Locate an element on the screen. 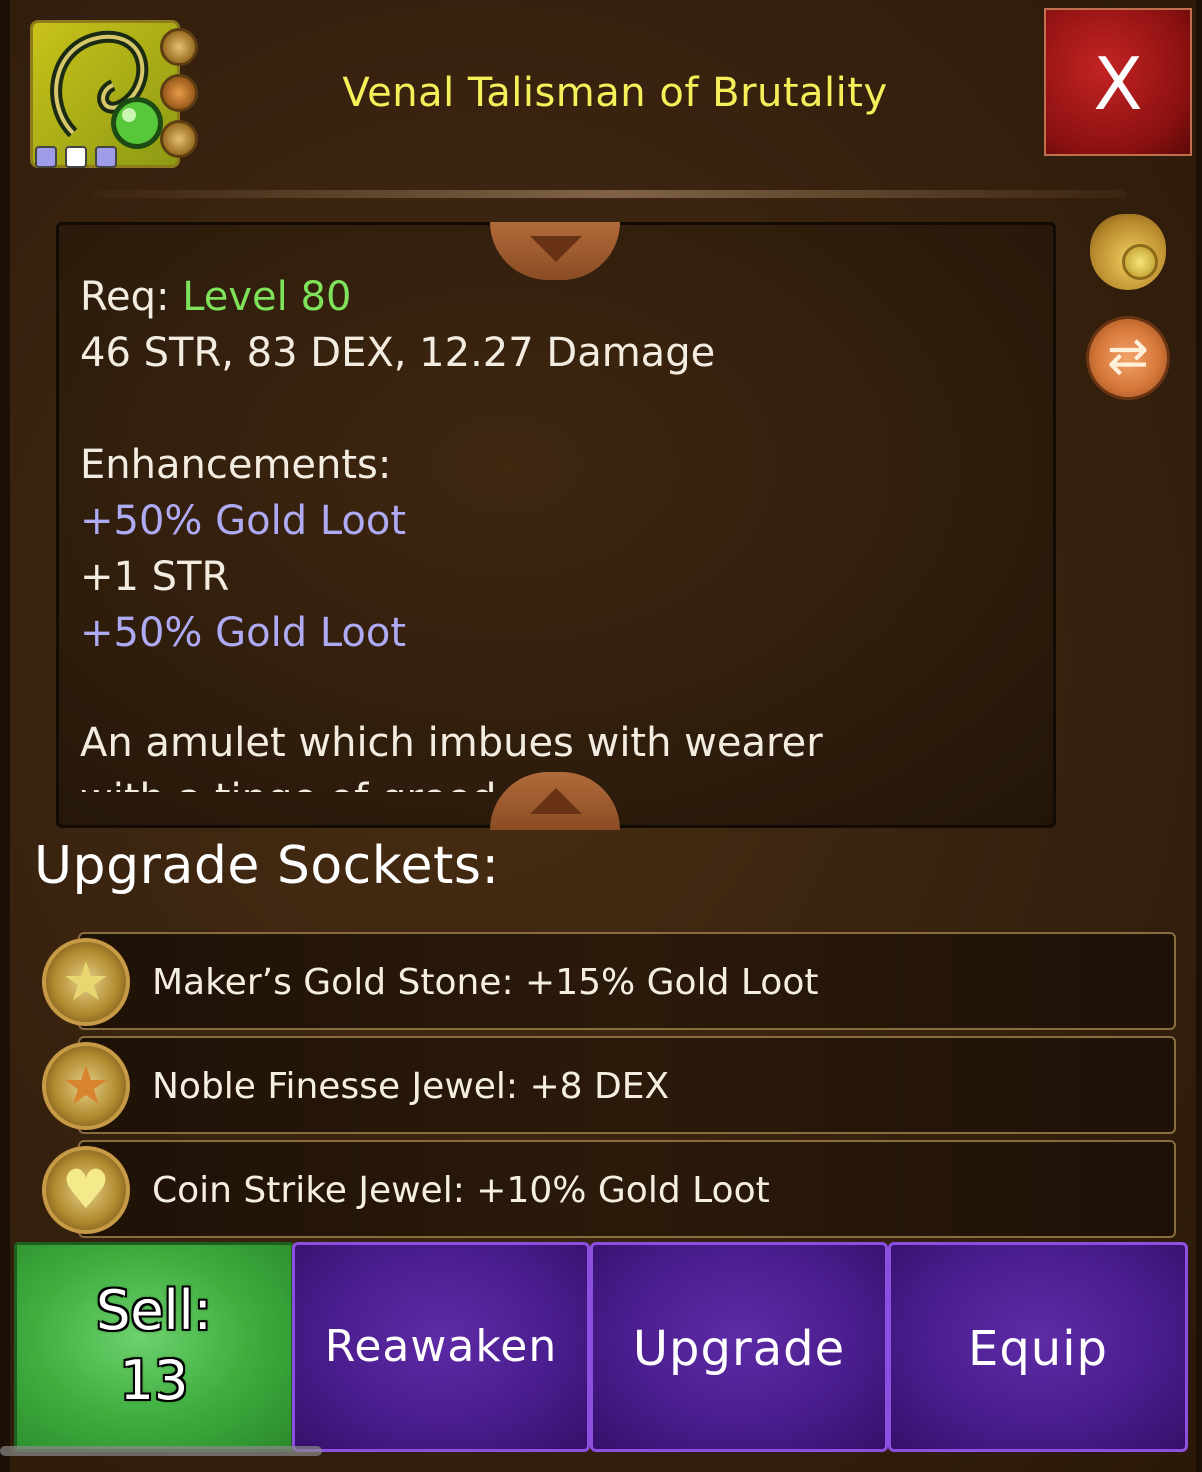  upgrade-button: Upgrade is located at coordinates (739, 1347).